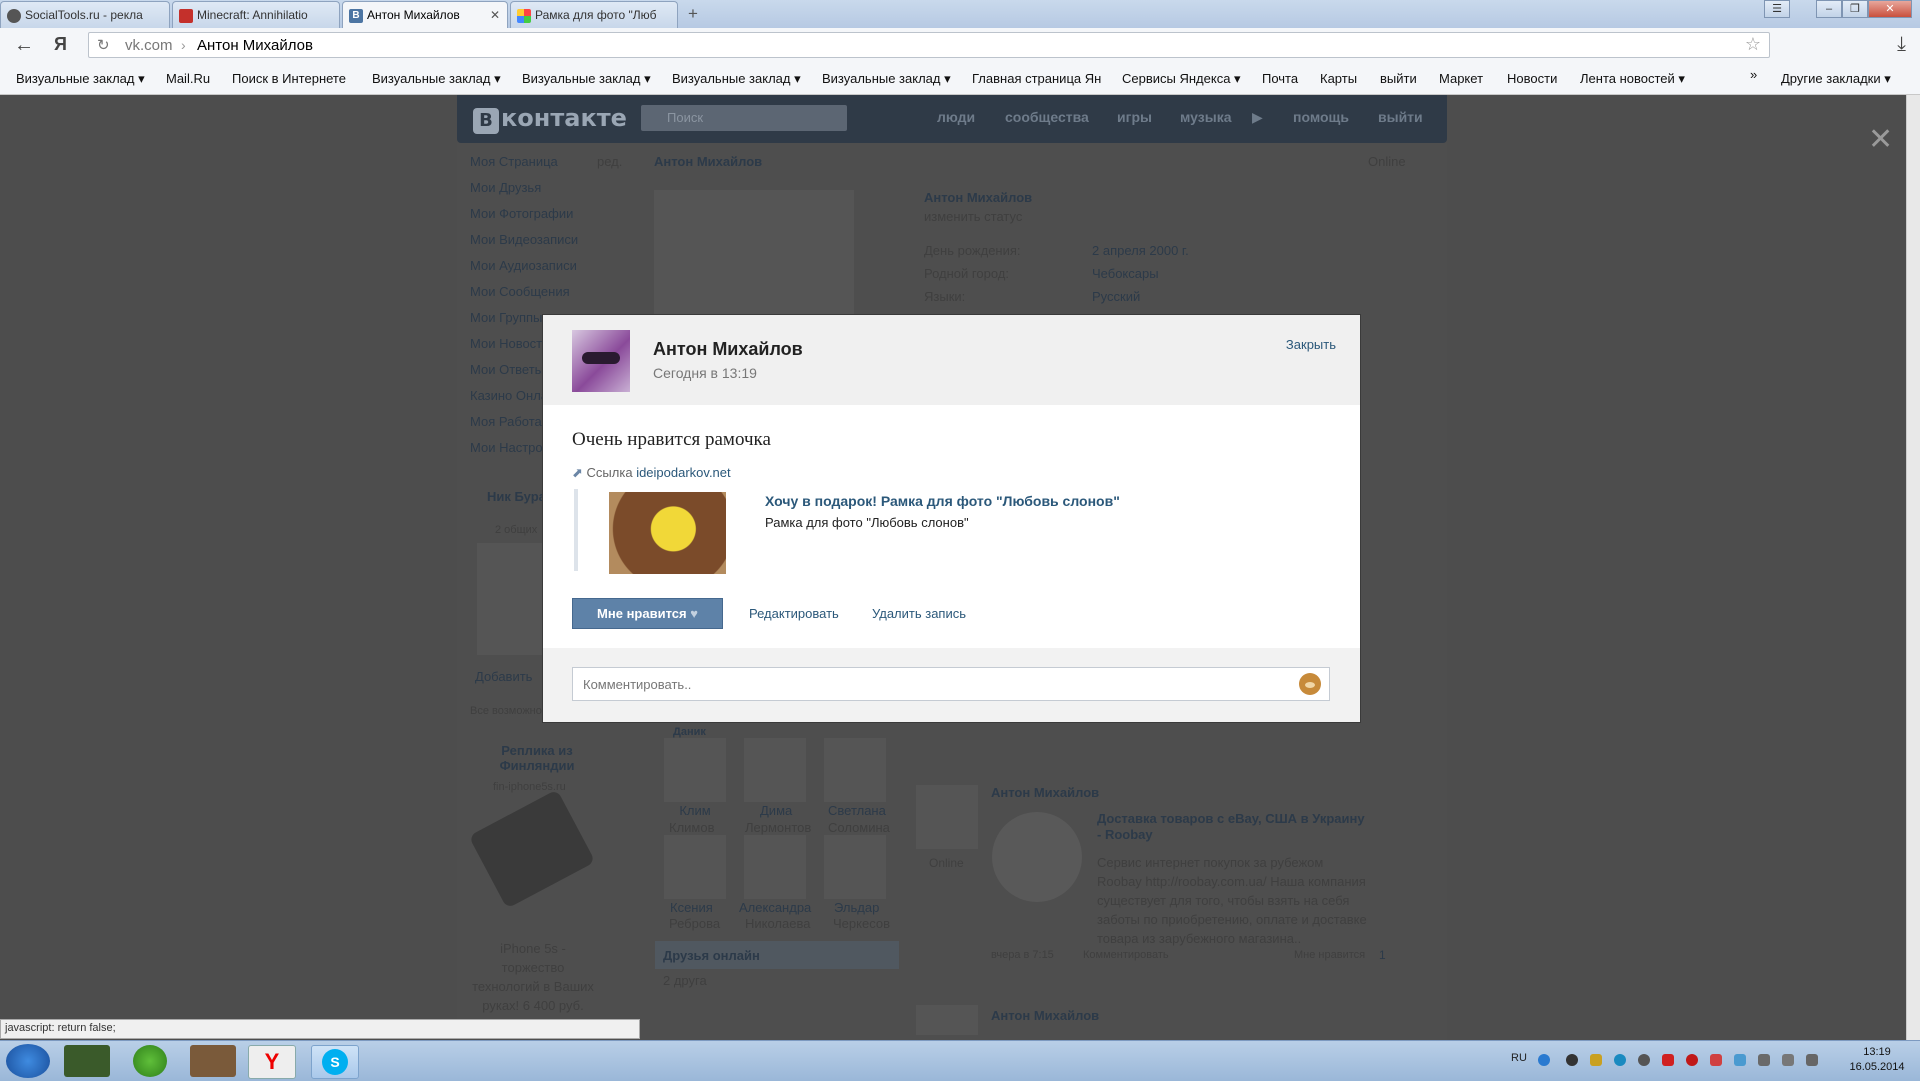 The height and width of the screenshot is (1081, 1920). What do you see at coordinates (1181, 79) in the screenshot?
I see `bookmark-item: Сервисы Яндекса ▾` at bounding box center [1181, 79].